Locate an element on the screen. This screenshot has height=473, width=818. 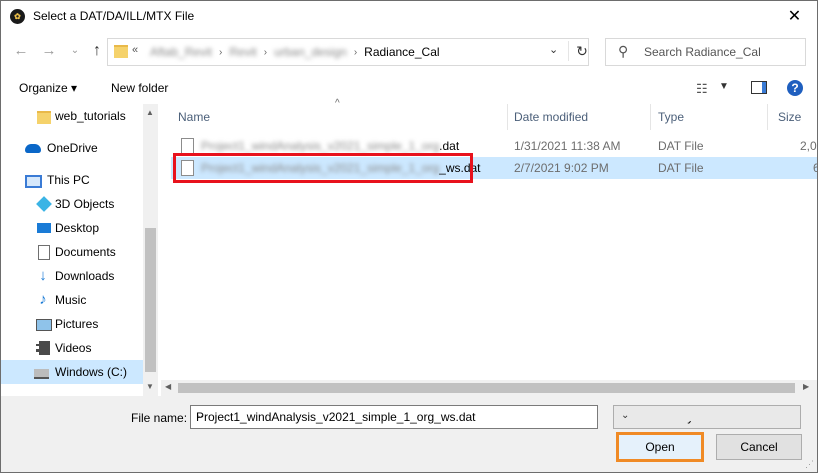
new-folder-button: New folder is located at coordinates (139, 88).